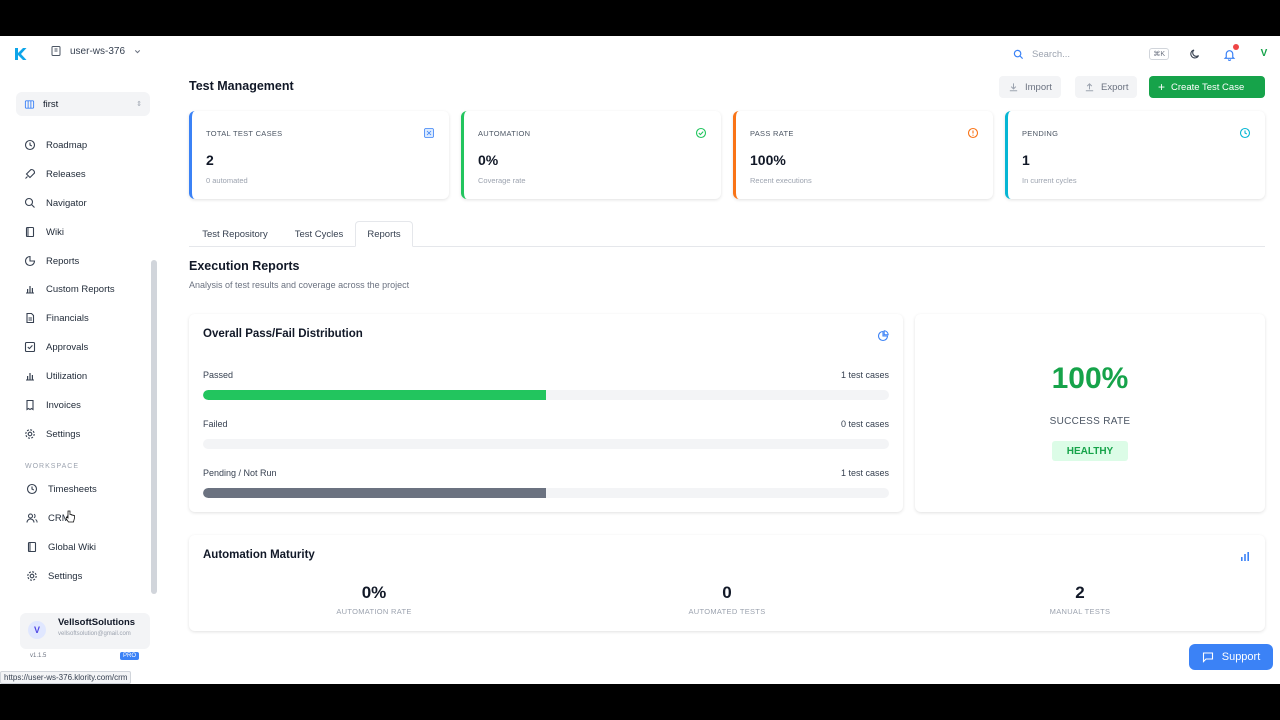 The height and width of the screenshot is (720, 1280). What do you see at coordinates (38, 656) in the screenshot?
I see `app-version: v1.1.5` at bounding box center [38, 656].